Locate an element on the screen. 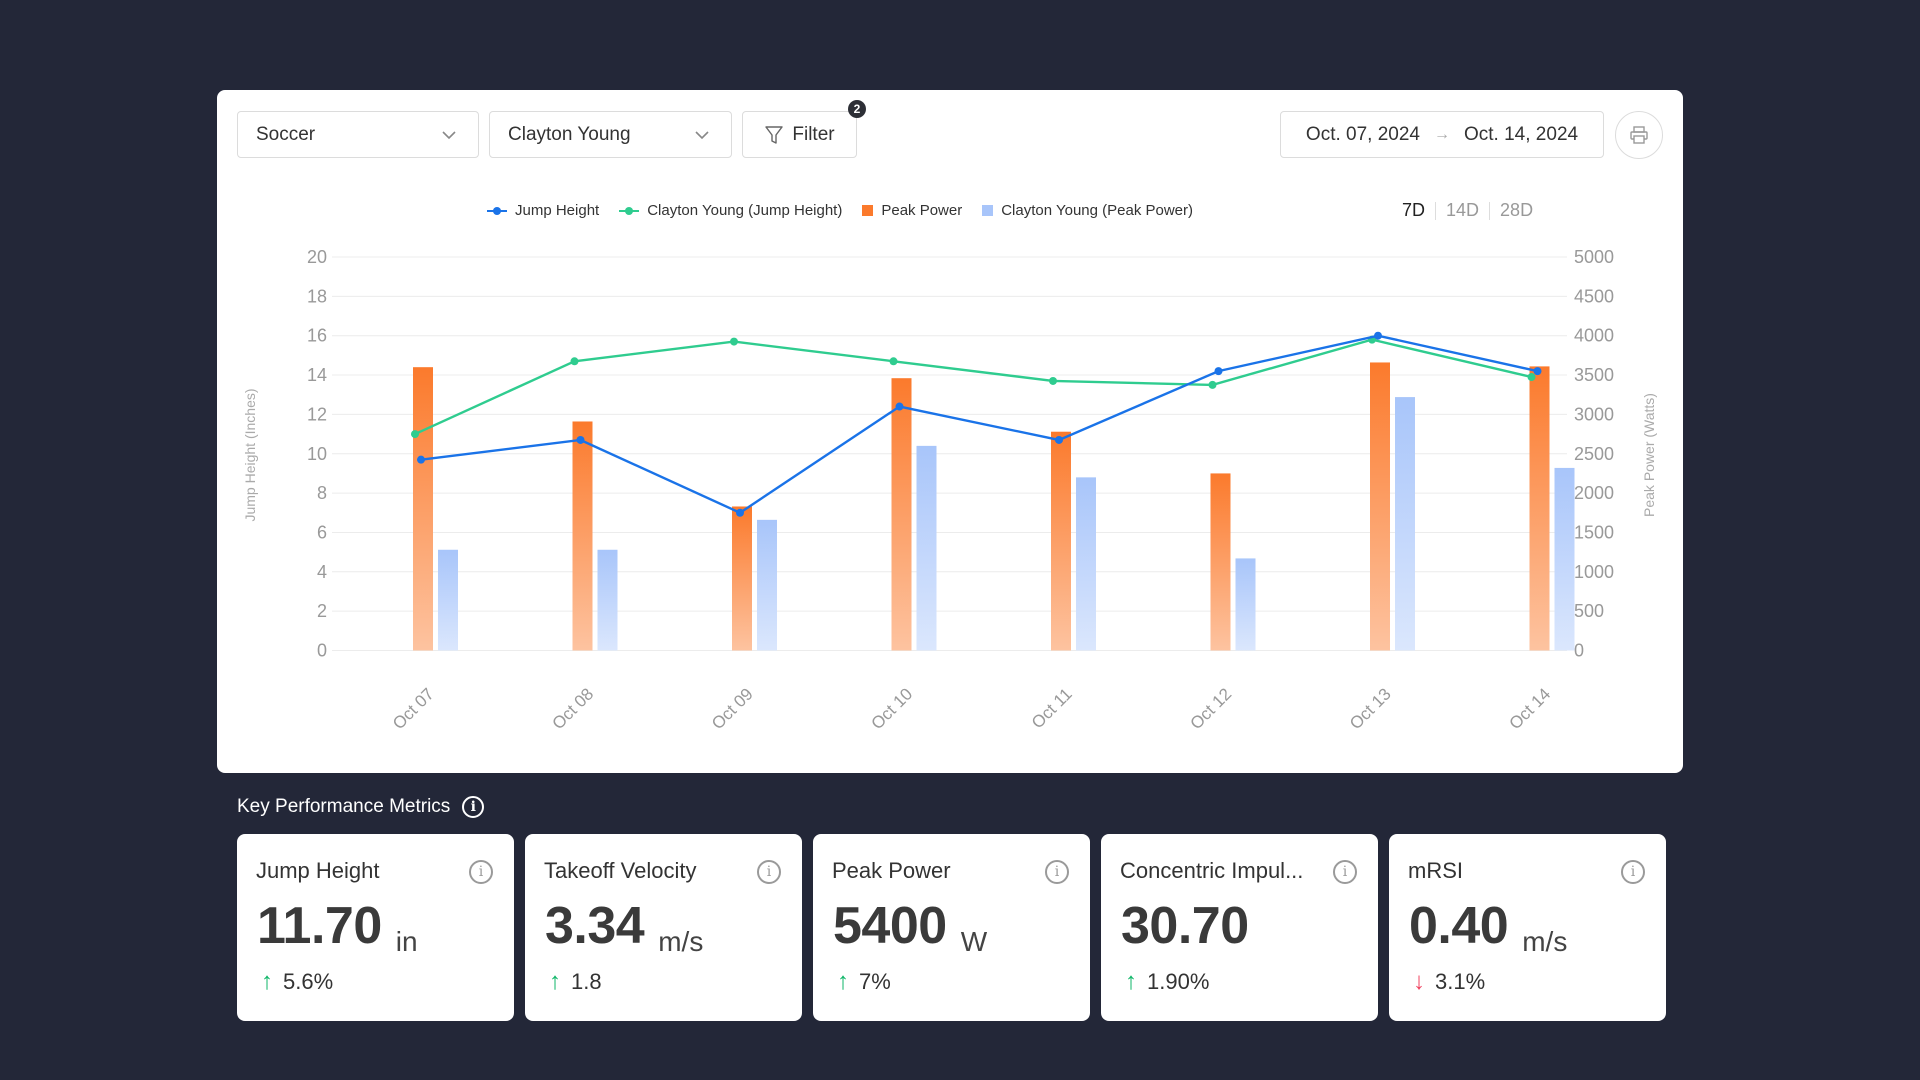 This screenshot has width=1920, height=1080. x-tick-label: Oct 12 is located at coordinates (1210, 708).